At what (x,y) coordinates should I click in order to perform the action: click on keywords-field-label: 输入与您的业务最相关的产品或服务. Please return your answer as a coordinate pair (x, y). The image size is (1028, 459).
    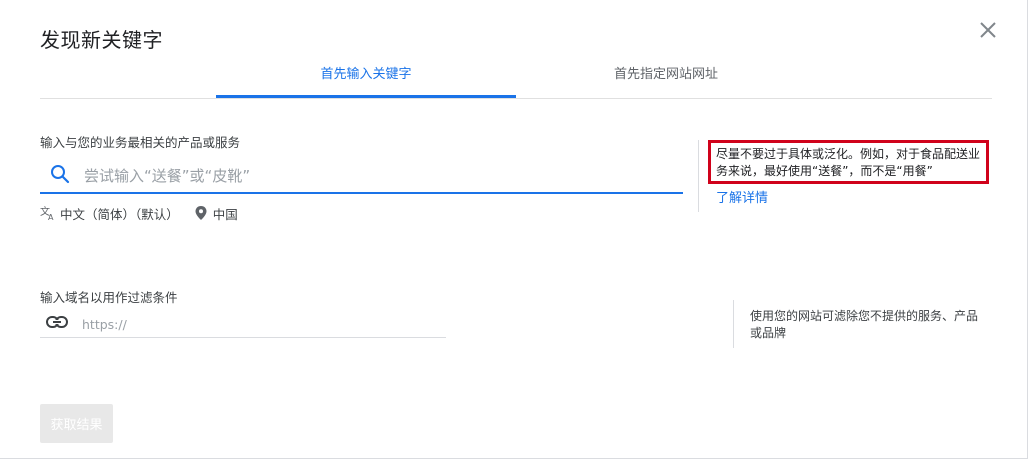
    Looking at the image, I should click on (140, 142).